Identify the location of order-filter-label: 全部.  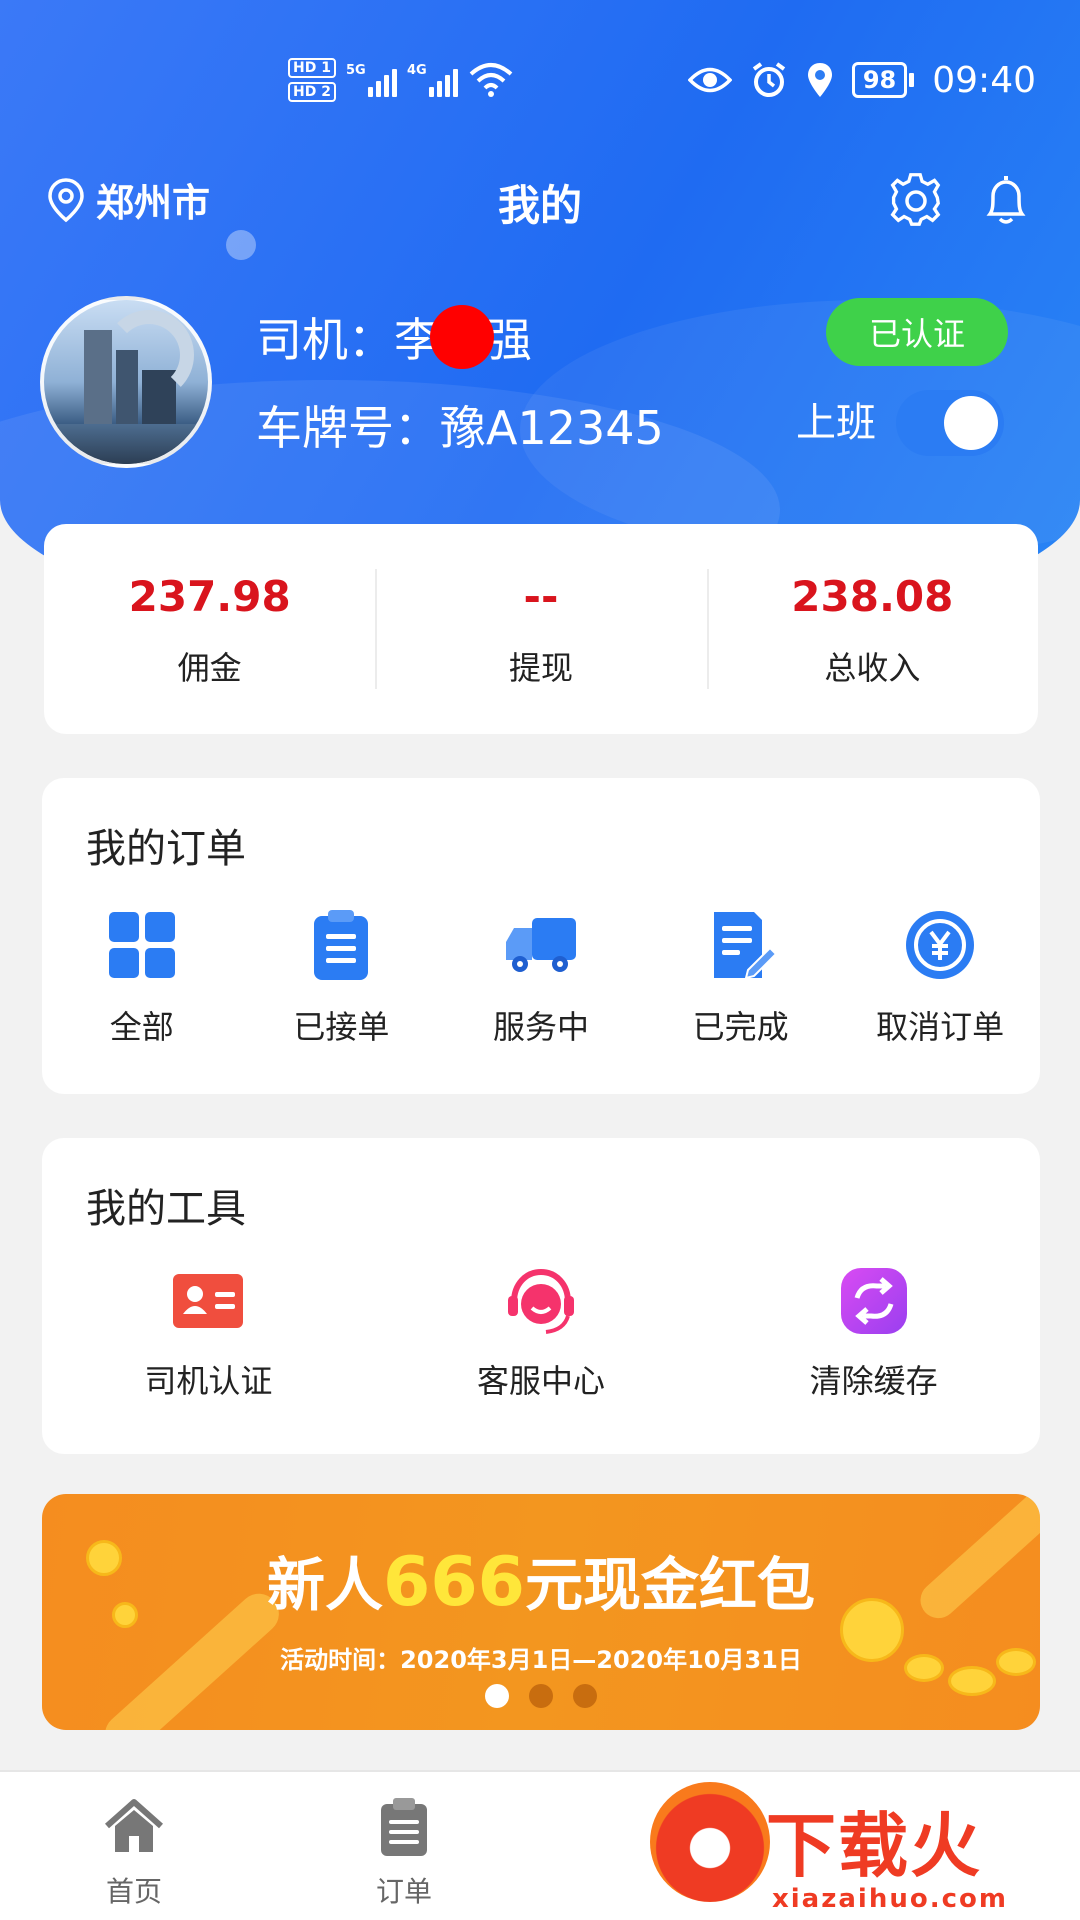
(141, 1027).